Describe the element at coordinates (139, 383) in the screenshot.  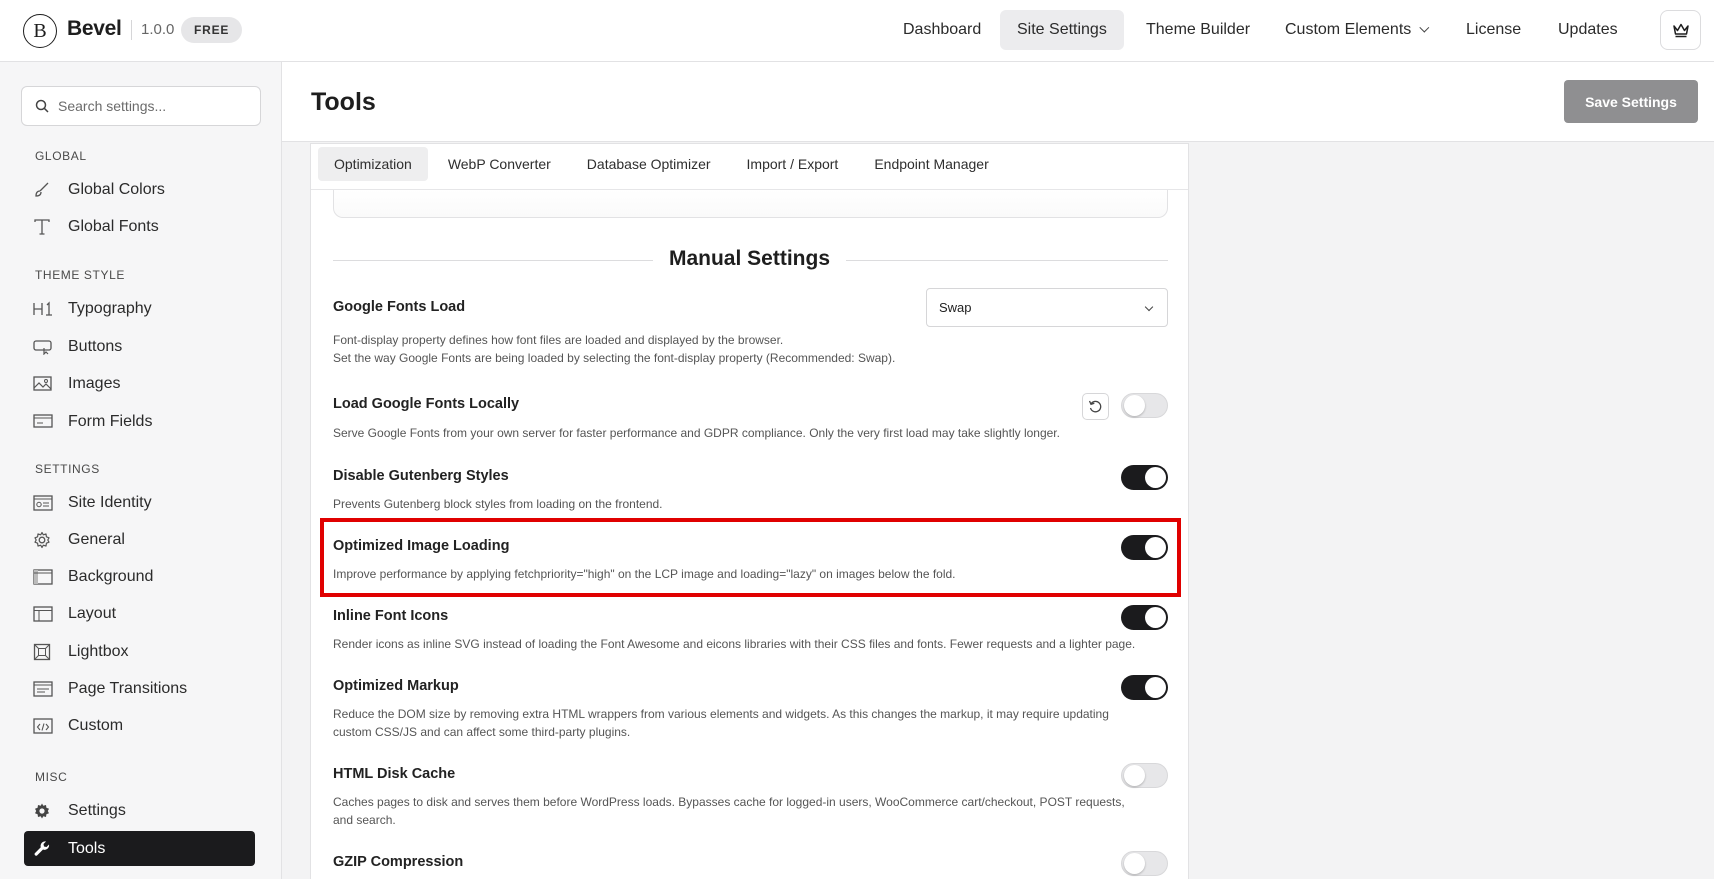
I see `sidebar-item-images: Images` at that location.